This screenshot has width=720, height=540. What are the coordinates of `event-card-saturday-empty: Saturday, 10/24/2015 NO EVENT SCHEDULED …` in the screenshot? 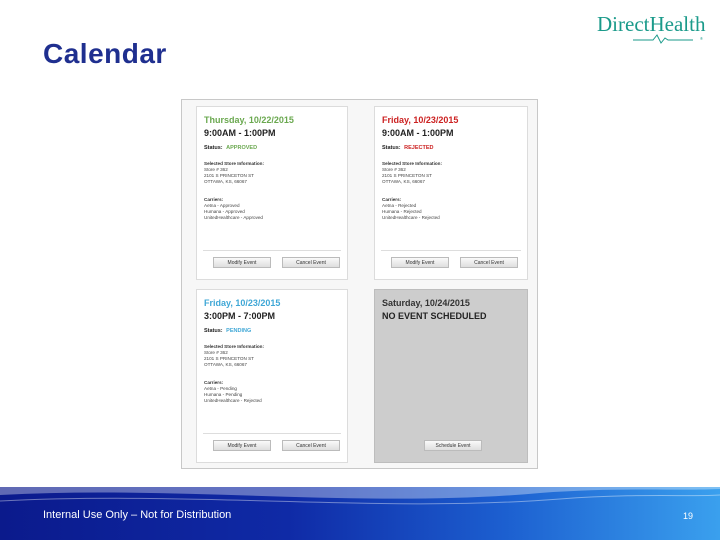 It's located at (451, 376).